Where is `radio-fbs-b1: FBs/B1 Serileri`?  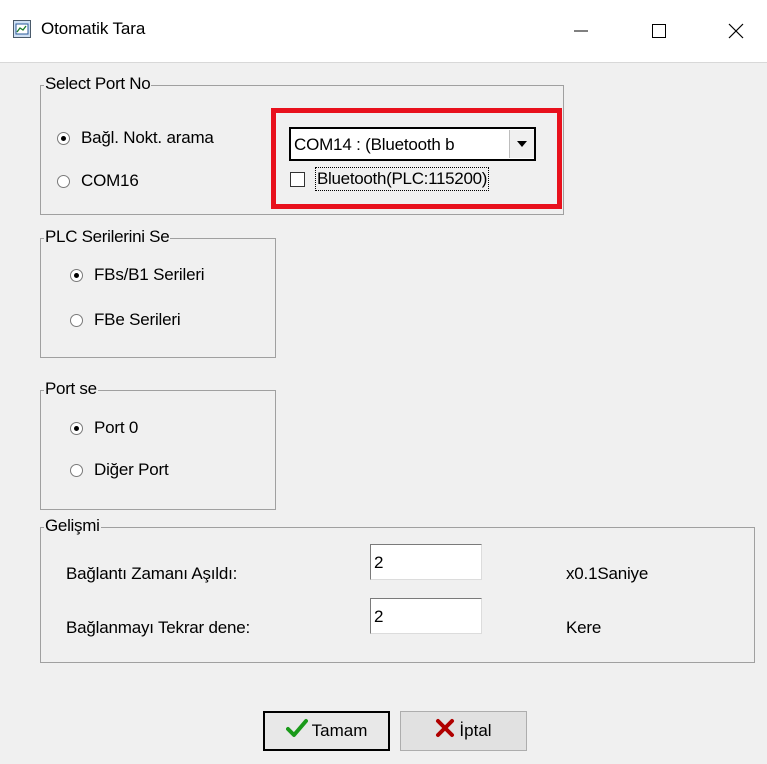
radio-fbs-b1: FBs/B1 Serileri is located at coordinates (137, 275).